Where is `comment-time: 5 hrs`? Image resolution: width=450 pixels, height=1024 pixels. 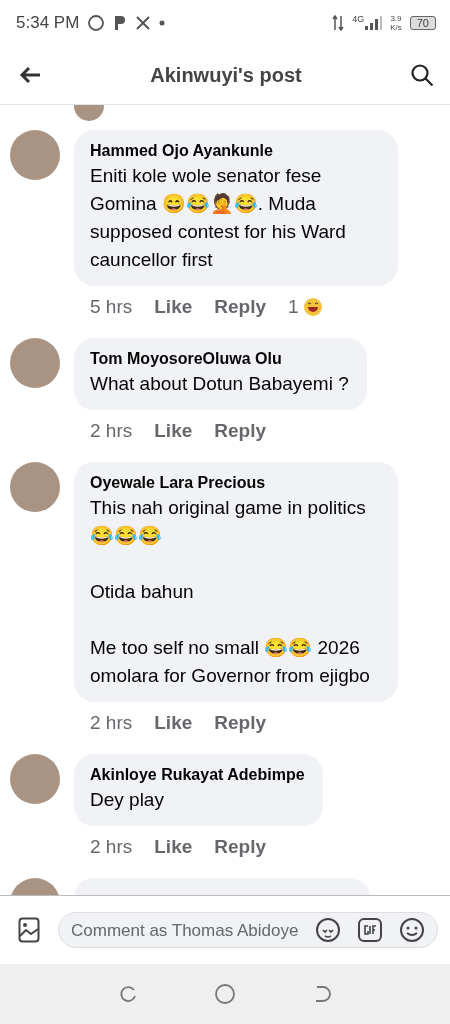
comment-time: 5 hrs is located at coordinates (111, 306).